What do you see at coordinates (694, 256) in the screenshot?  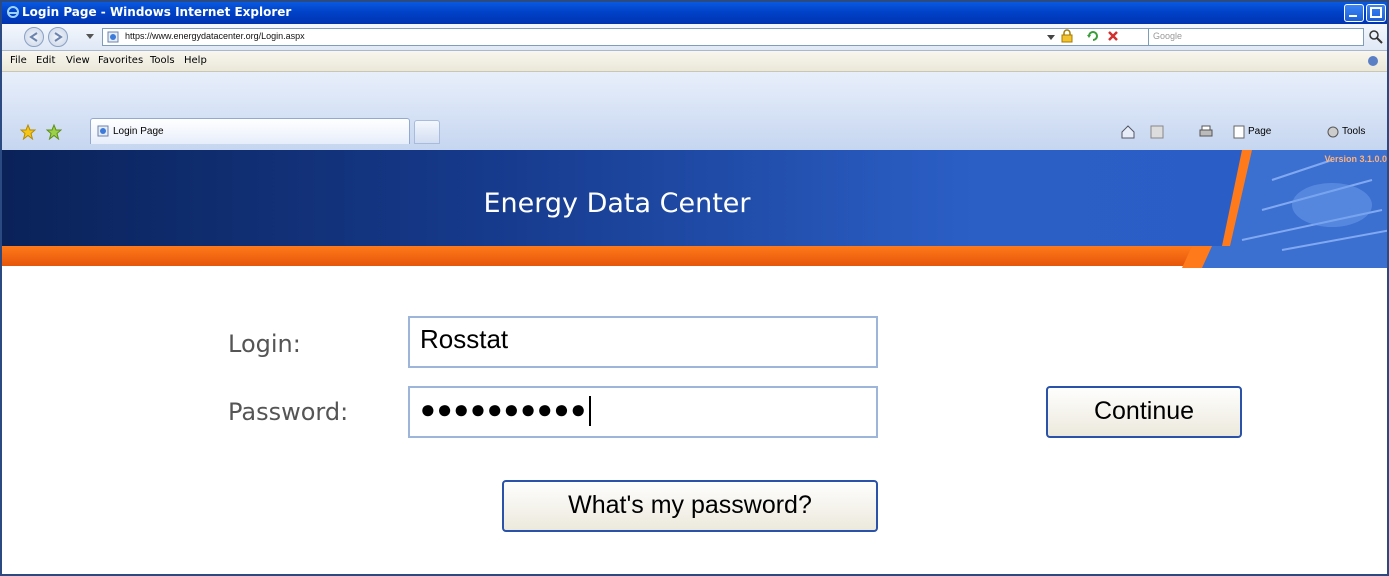 I see `banner-stripe` at bounding box center [694, 256].